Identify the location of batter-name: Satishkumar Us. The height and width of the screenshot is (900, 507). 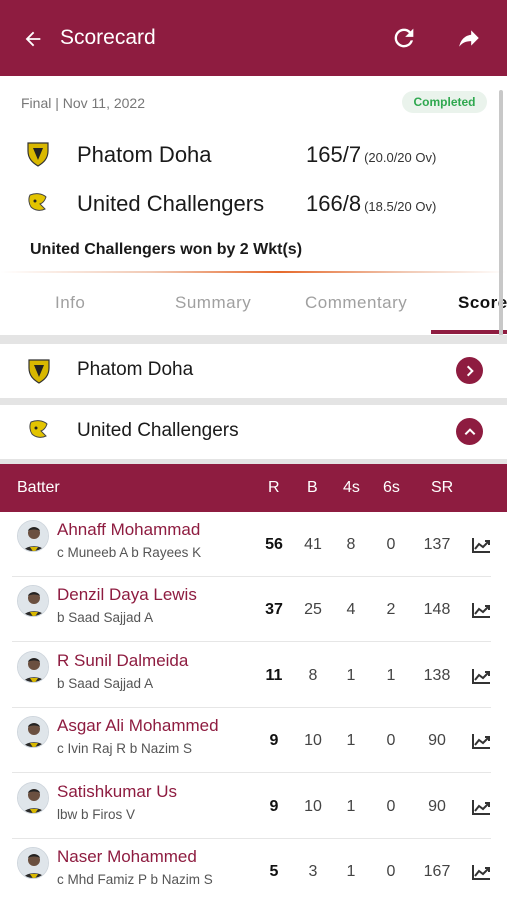
(117, 792).